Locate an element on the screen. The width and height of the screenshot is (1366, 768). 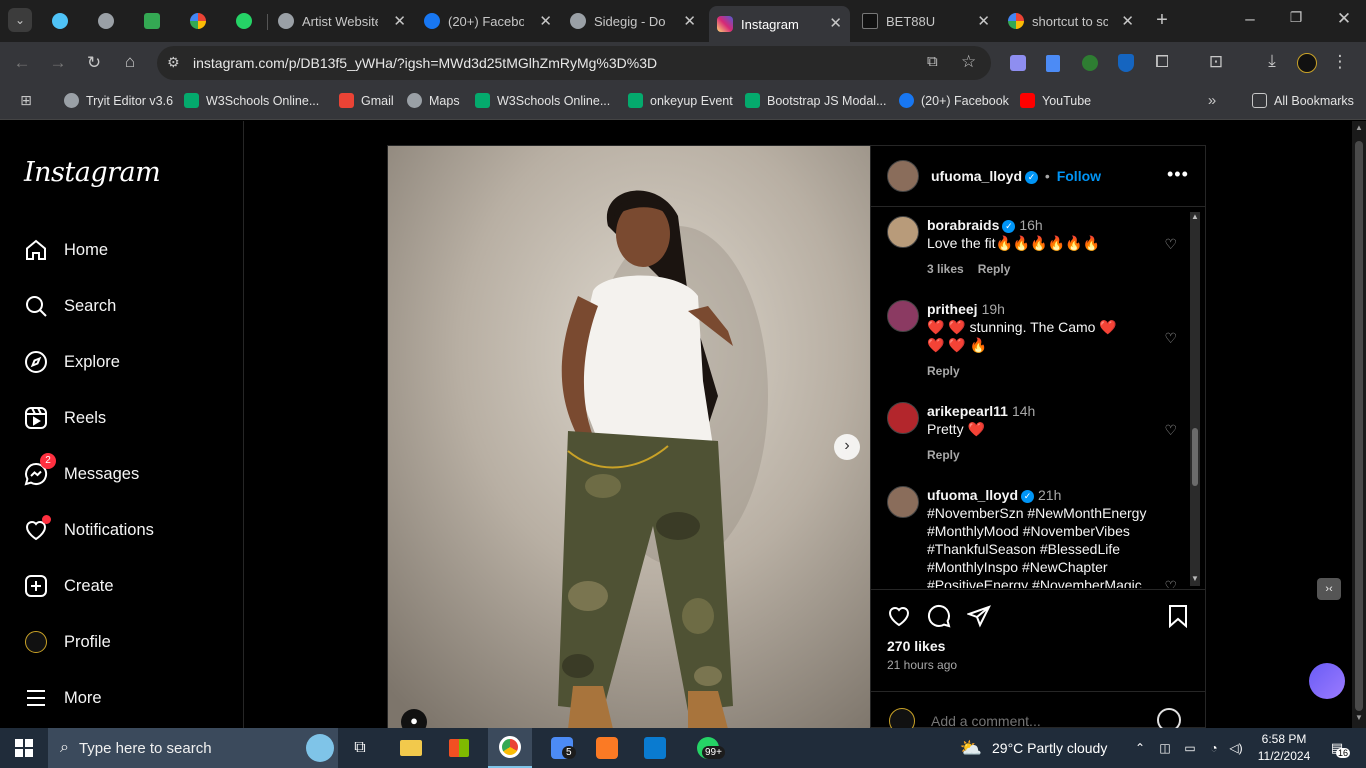
likes-count: 270 likes is located at coordinates (916, 646).